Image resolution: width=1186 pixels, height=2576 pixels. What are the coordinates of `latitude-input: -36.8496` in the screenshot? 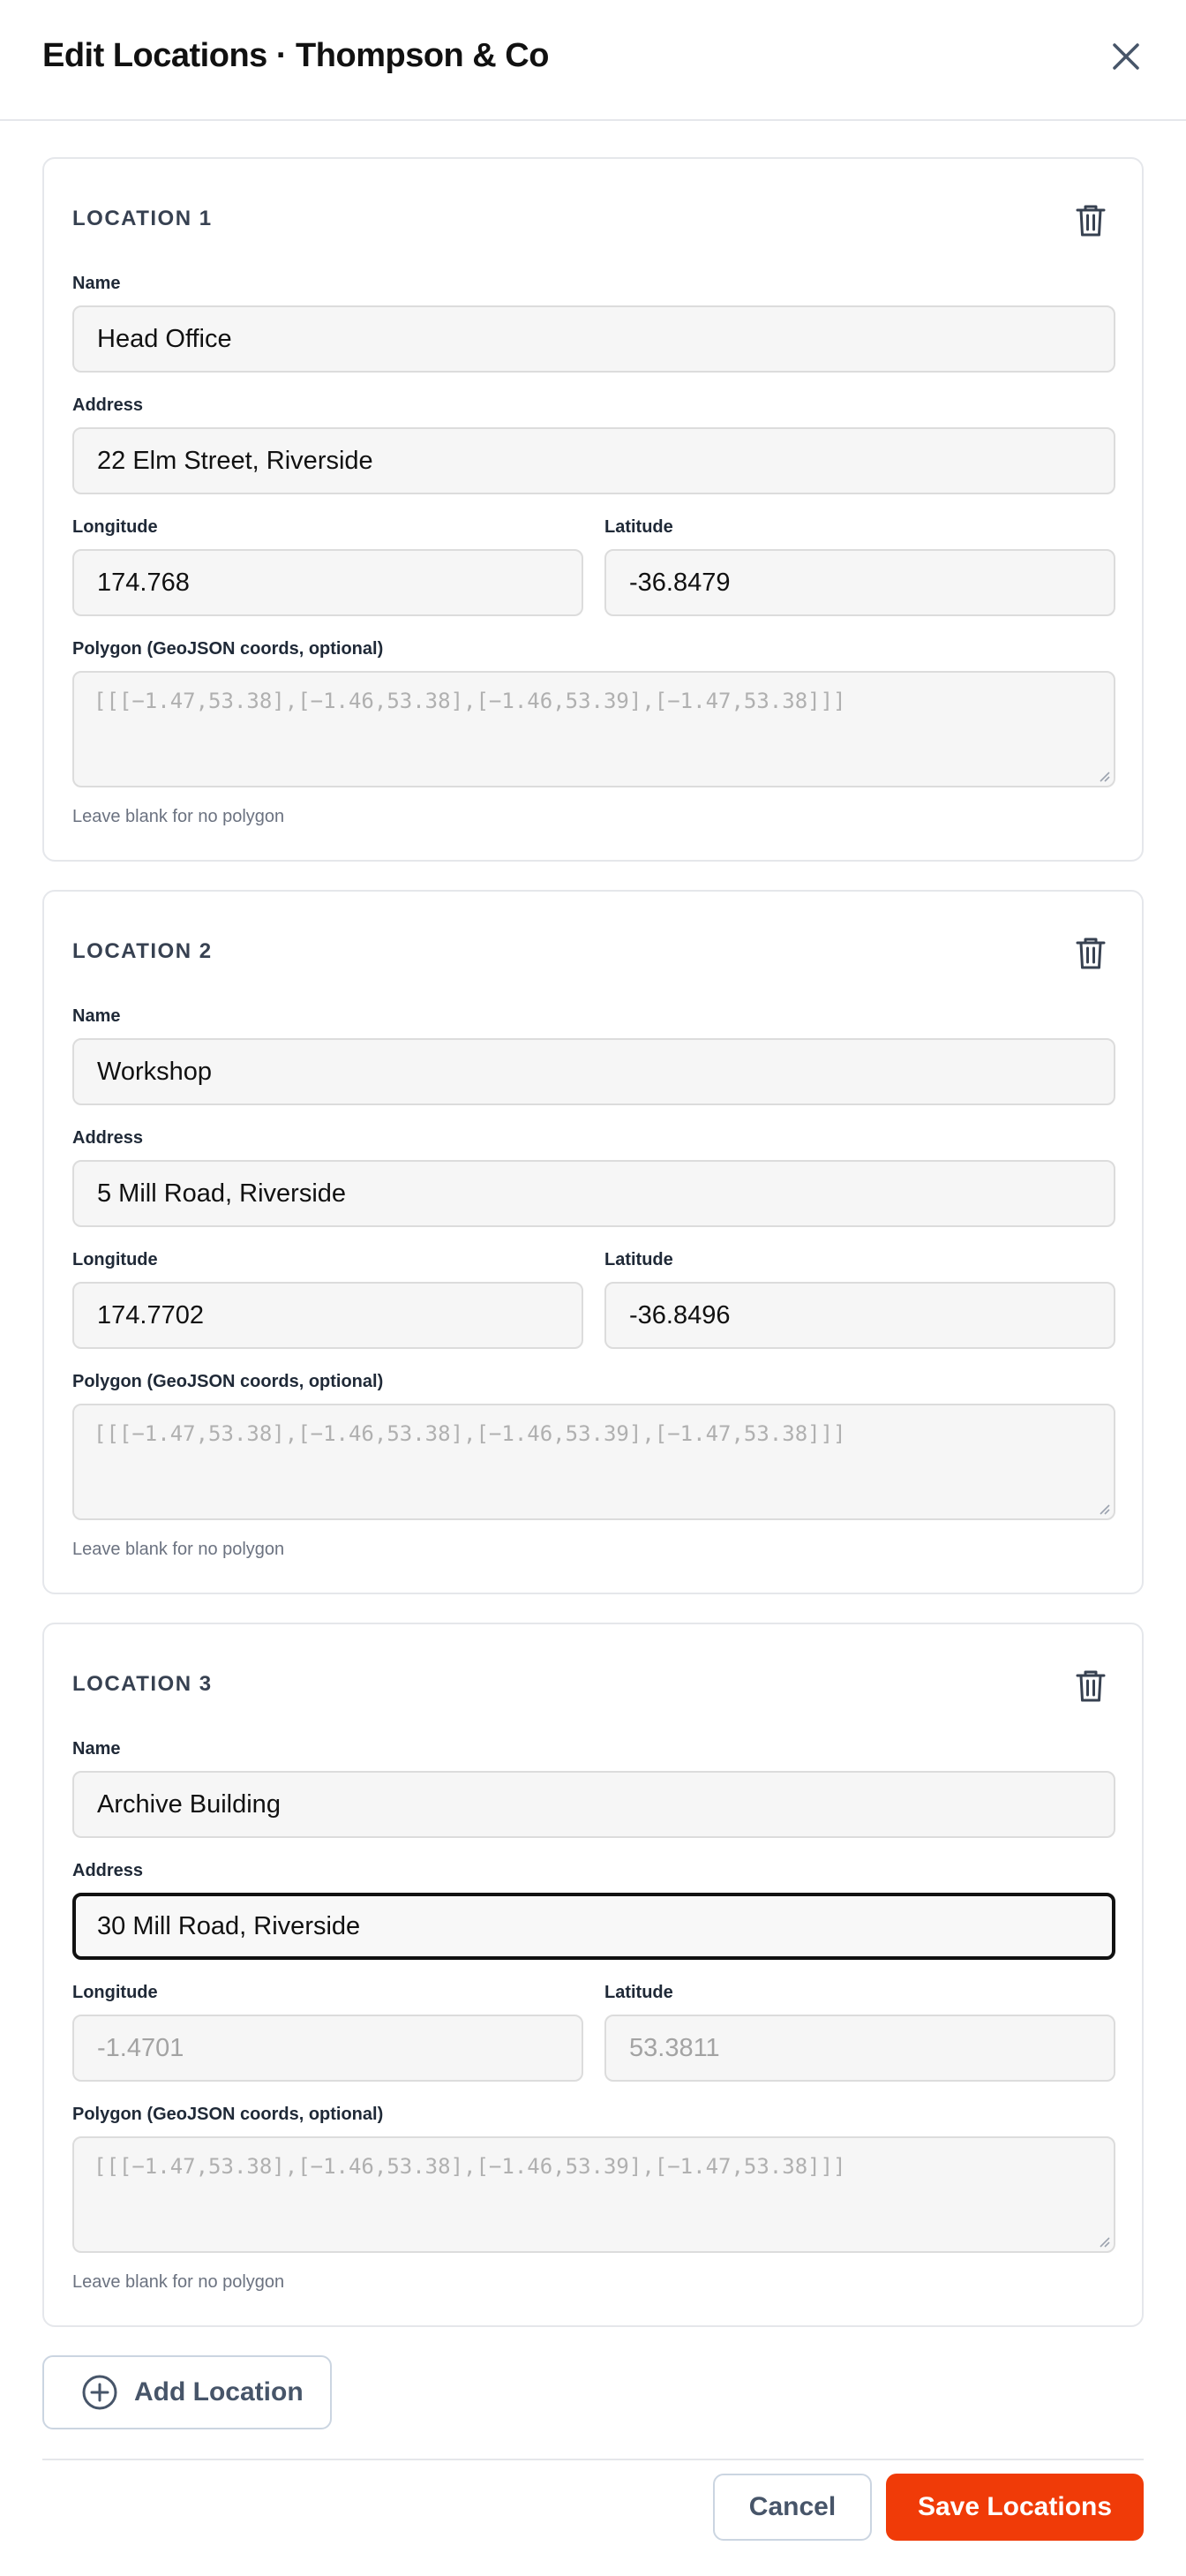 It's located at (859, 1316).